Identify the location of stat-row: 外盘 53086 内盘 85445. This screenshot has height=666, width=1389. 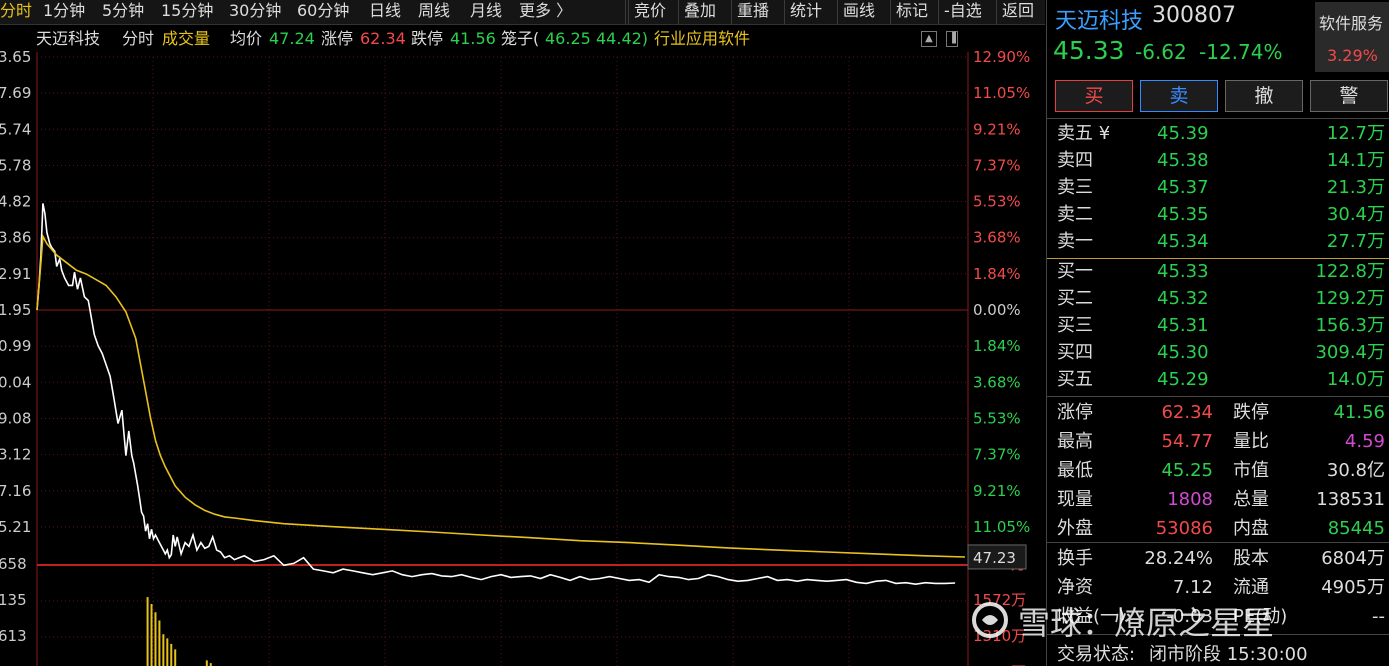
(1222, 528).